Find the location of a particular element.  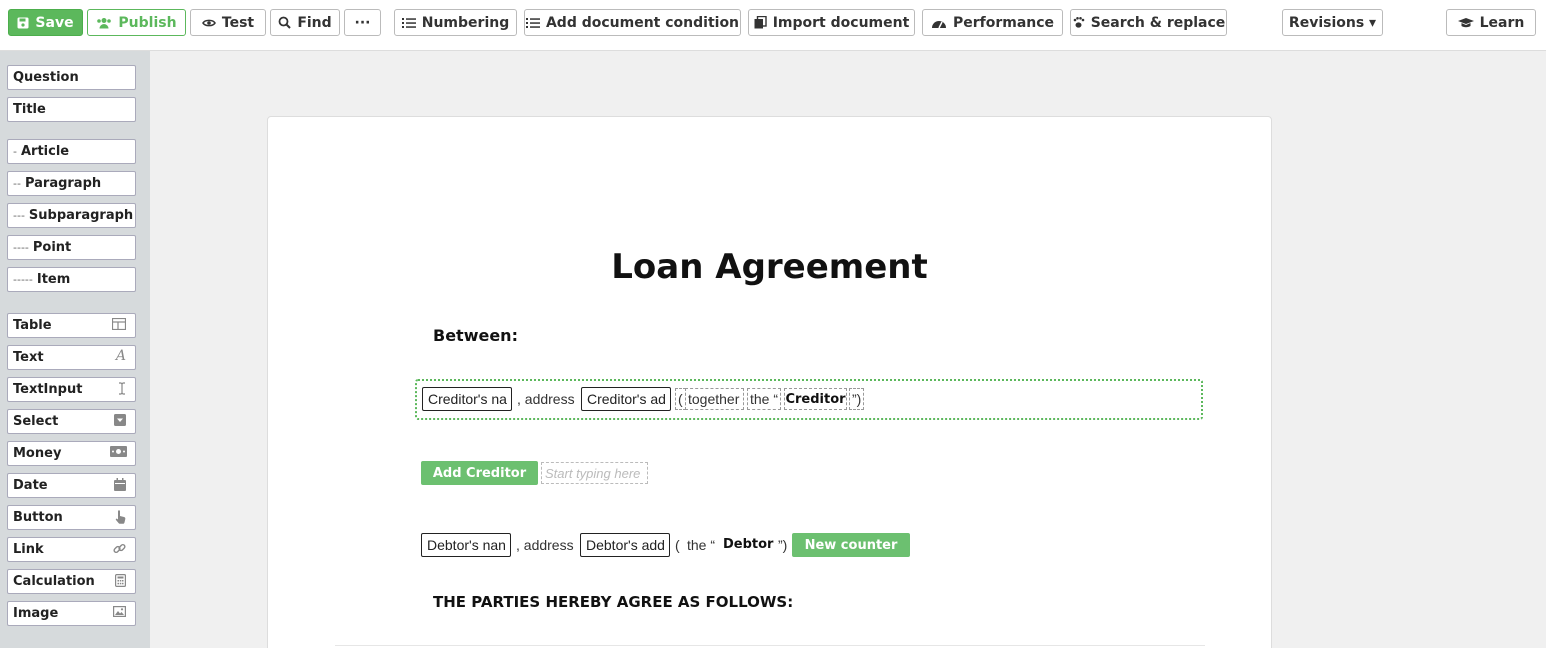

font-icon: A is located at coordinates (120, 356).